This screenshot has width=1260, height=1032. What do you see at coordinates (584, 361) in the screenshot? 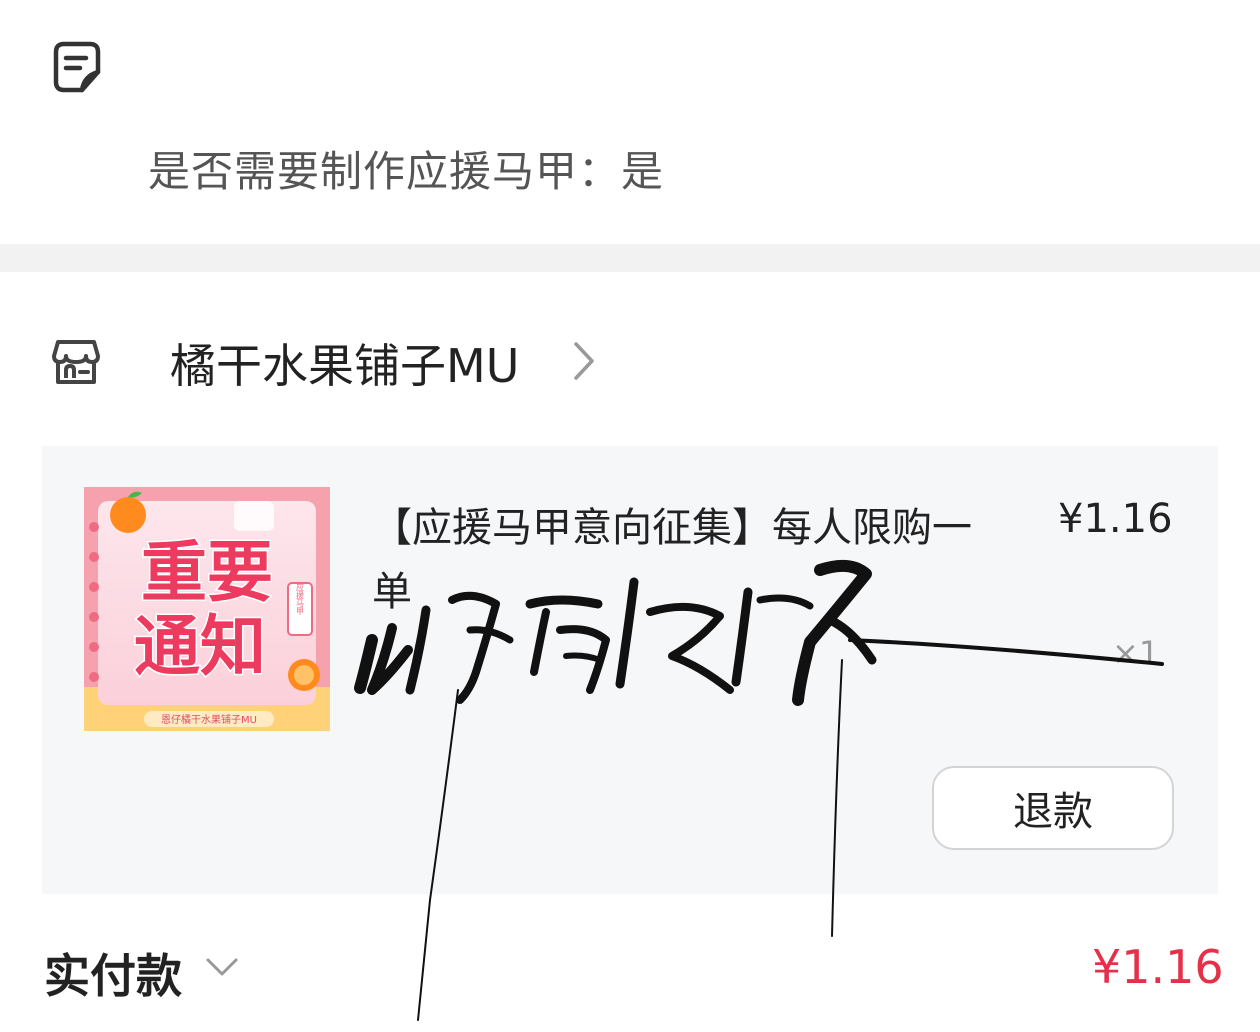
I see `chevron-right-icon` at bounding box center [584, 361].